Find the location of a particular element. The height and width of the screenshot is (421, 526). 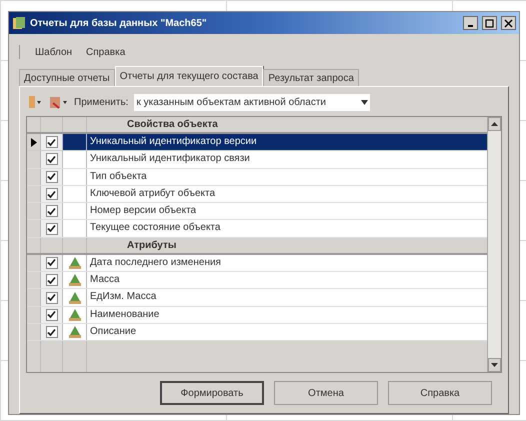

grid-row: Масса is located at coordinates (257, 281).